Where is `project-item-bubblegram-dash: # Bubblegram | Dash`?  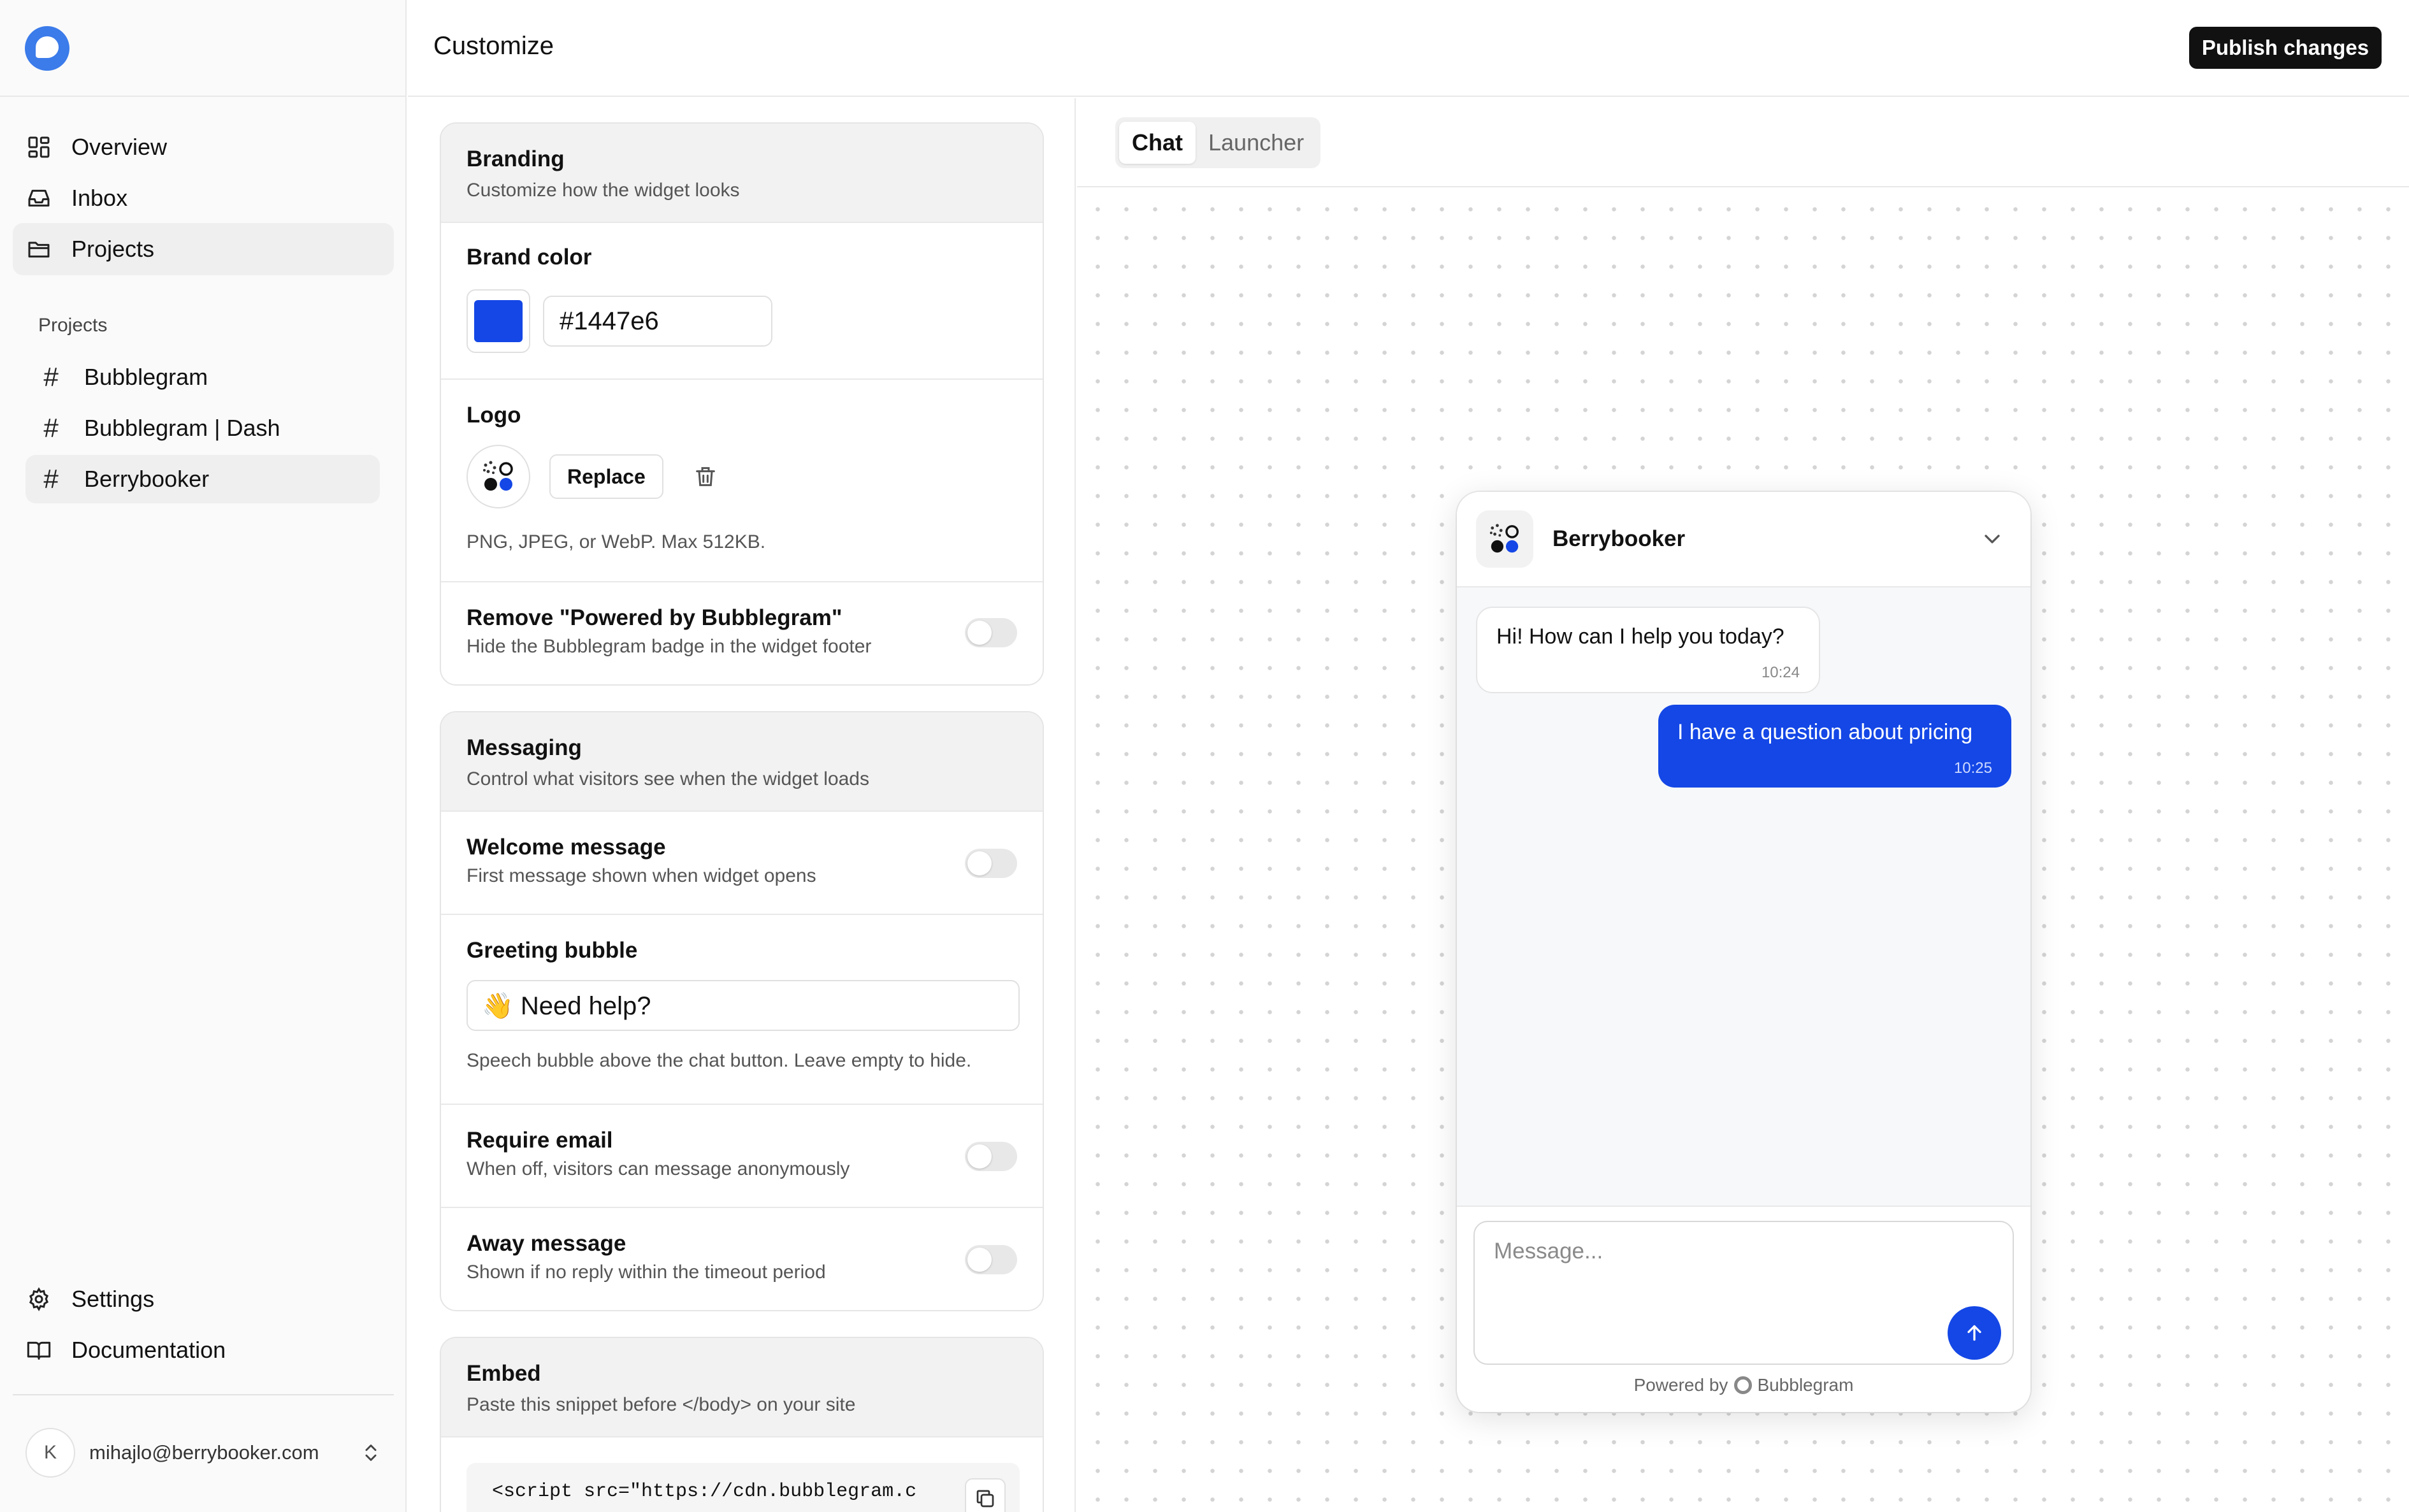 project-item-bubblegram-dash: # Bubblegram | Dash is located at coordinates (202, 428).